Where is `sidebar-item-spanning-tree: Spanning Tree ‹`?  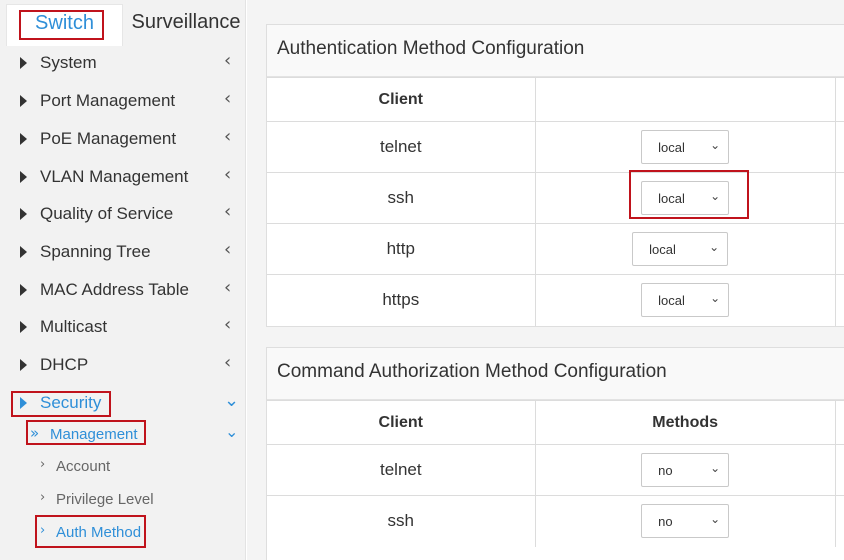
sidebar-item-spanning-tree: Spanning Tree ‹ is located at coordinates (123, 253).